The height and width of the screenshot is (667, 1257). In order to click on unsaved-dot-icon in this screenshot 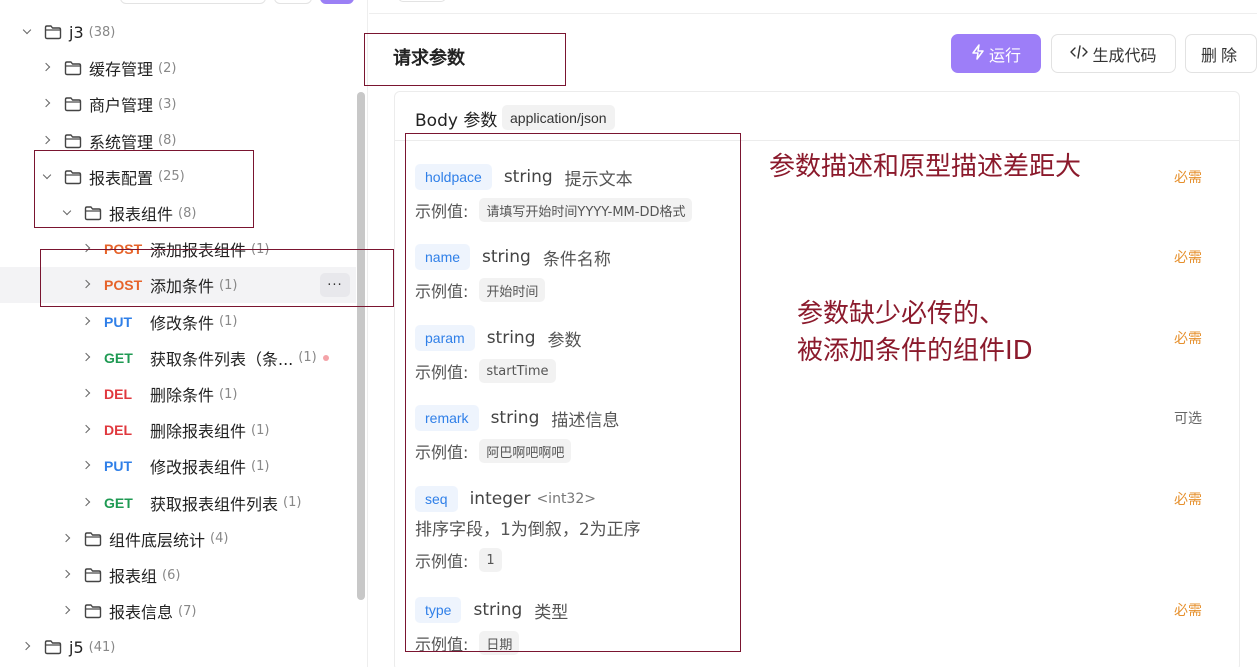, I will do `click(325, 357)`.